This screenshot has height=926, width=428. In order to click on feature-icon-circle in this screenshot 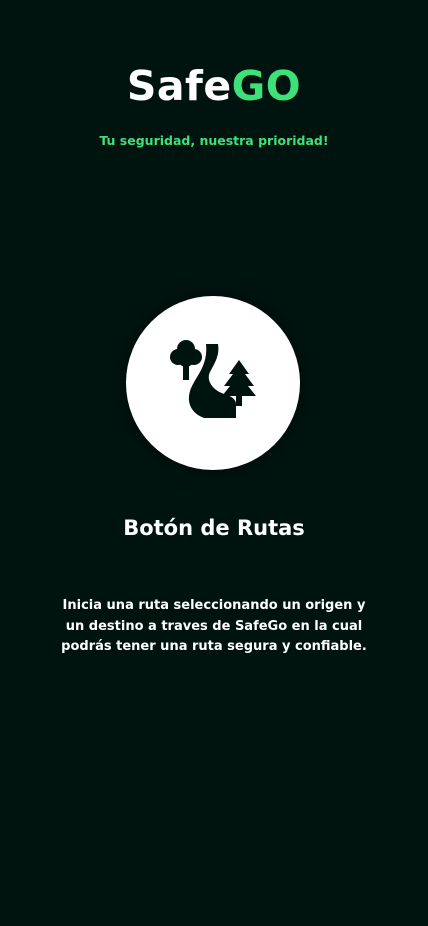, I will do `click(213, 383)`.